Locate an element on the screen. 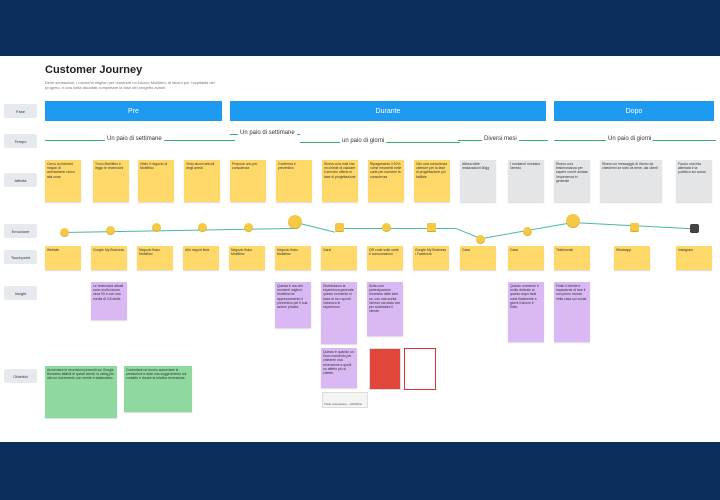 The height and width of the screenshot is (500, 720). activity-note: Propone uno per consulenza is located at coordinates (248, 181).